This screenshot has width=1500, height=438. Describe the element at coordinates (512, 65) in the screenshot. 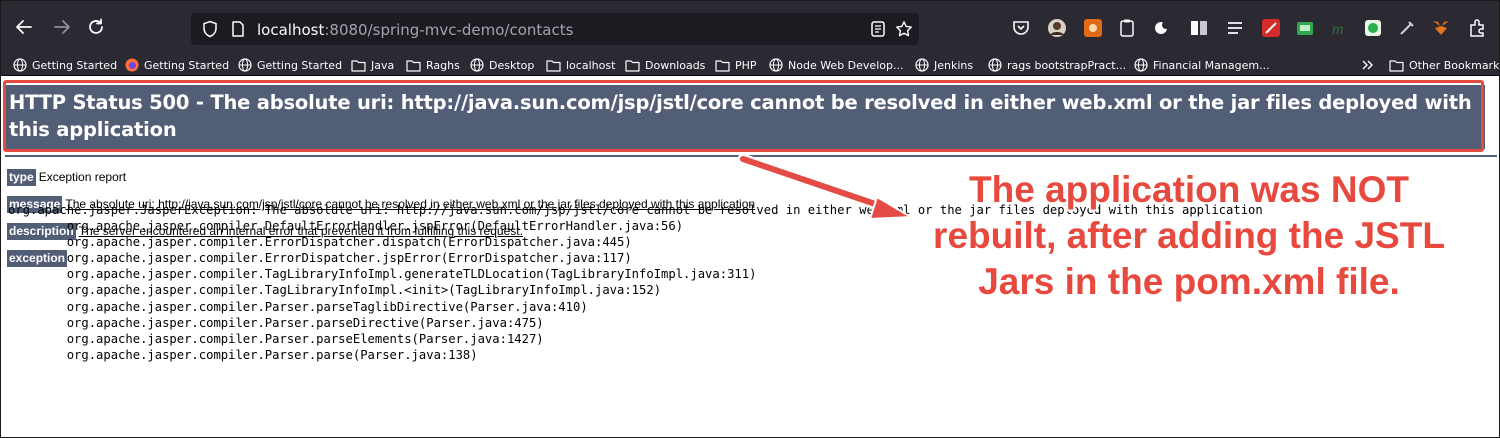

I see `bookmark-label: Desktop` at that location.